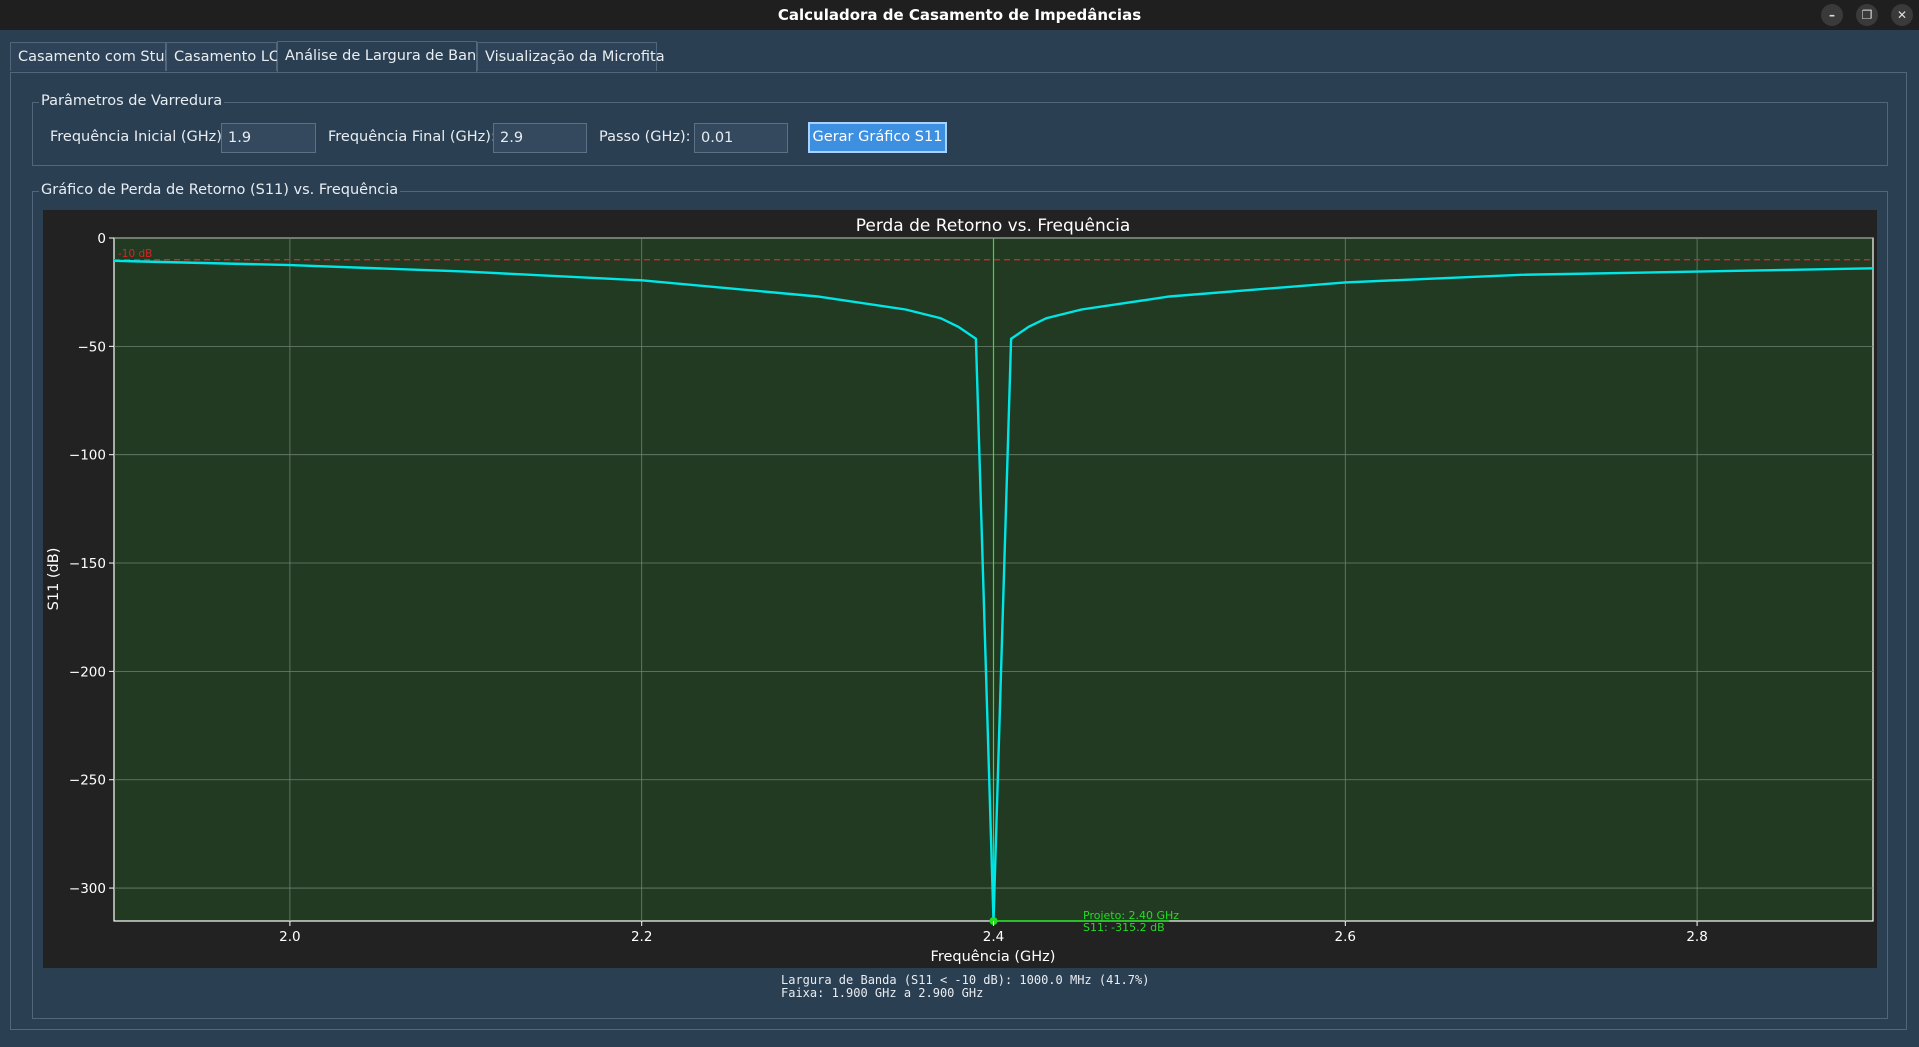 This screenshot has width=1919, height=1047. I want to click on y-tick-label: −100, so click(87, 456).